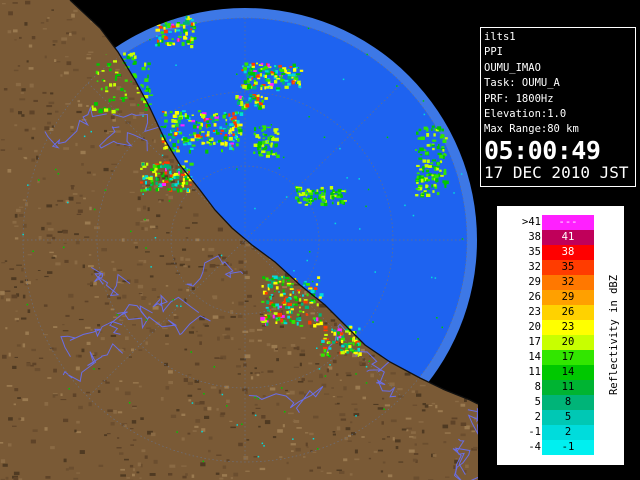 The image size is (640, 480). Describe the element at coordinates (554, 402) in the screenshot. I see `legend-row: 58` at that location.